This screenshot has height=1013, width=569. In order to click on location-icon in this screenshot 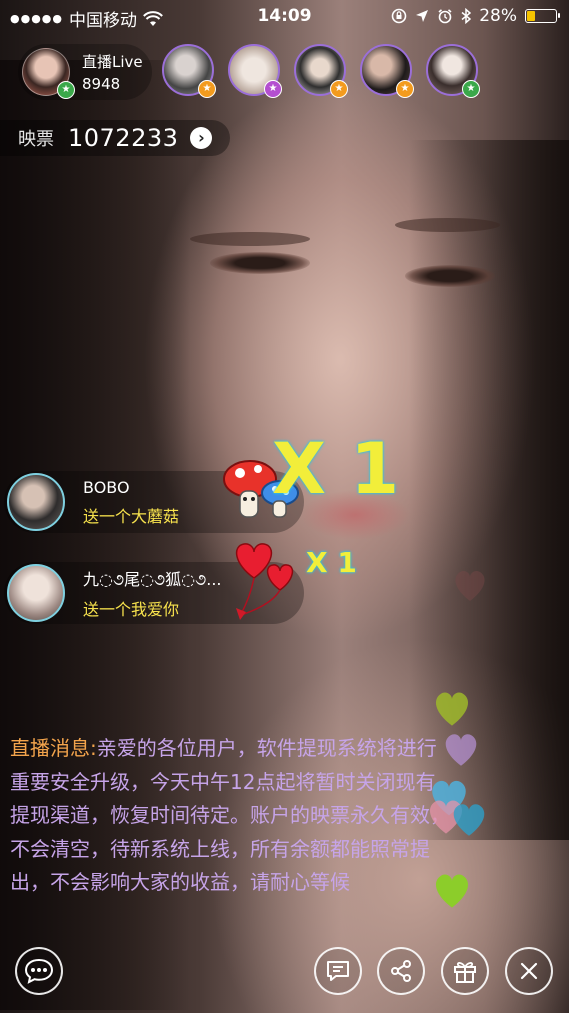, I will do `click(422, 16)`.